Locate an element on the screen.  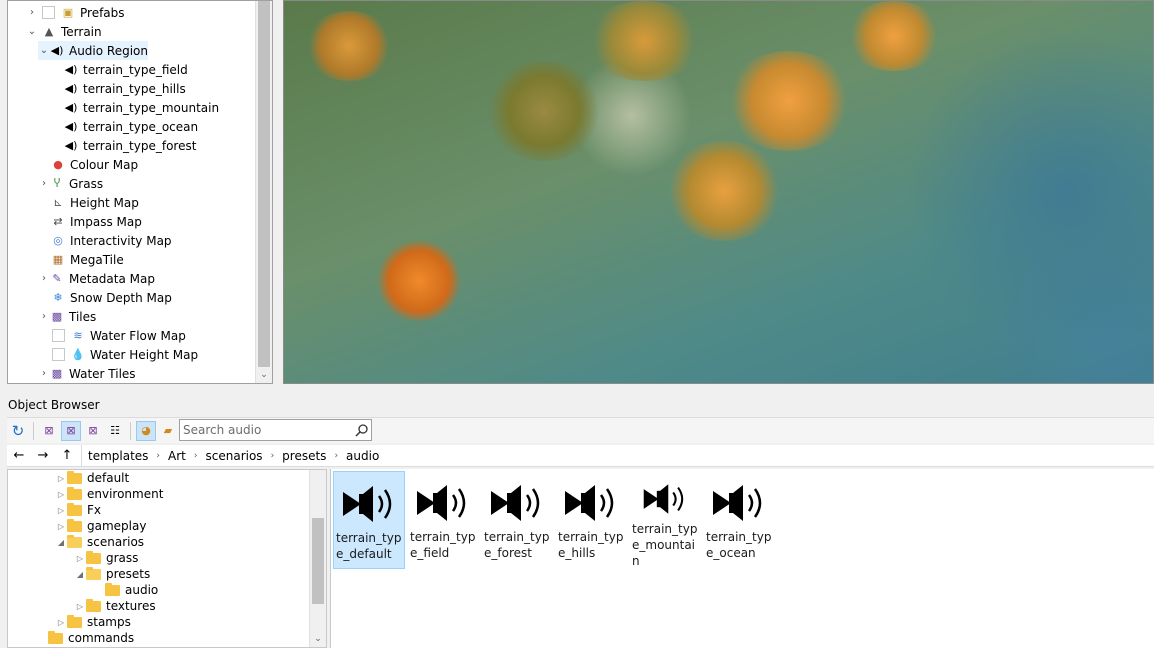
tree-item-water-tiles: › ▩ Water Tiles is located at coordinates (87, 373).